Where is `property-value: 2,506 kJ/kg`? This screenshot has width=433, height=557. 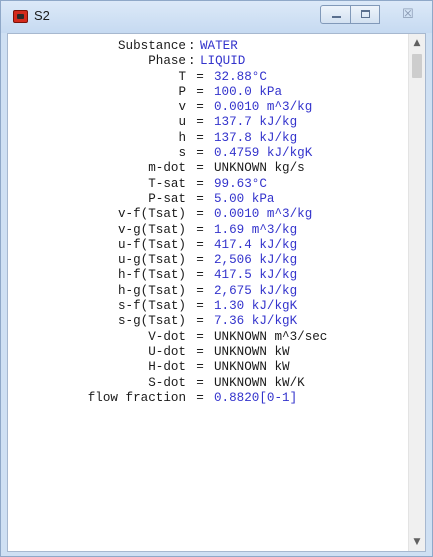
property-value: 2,506 kJ/kg is located at coordinates (255, 260).